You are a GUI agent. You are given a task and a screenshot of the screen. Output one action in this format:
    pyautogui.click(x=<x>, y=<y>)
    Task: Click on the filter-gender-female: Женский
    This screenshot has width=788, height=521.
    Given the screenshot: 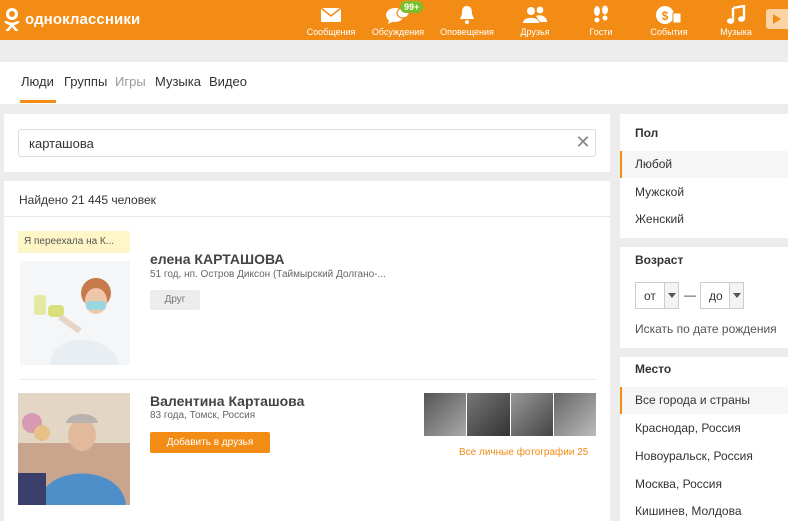 What is the action you would take?
    pyautogui.click(x=704, y=219)
    